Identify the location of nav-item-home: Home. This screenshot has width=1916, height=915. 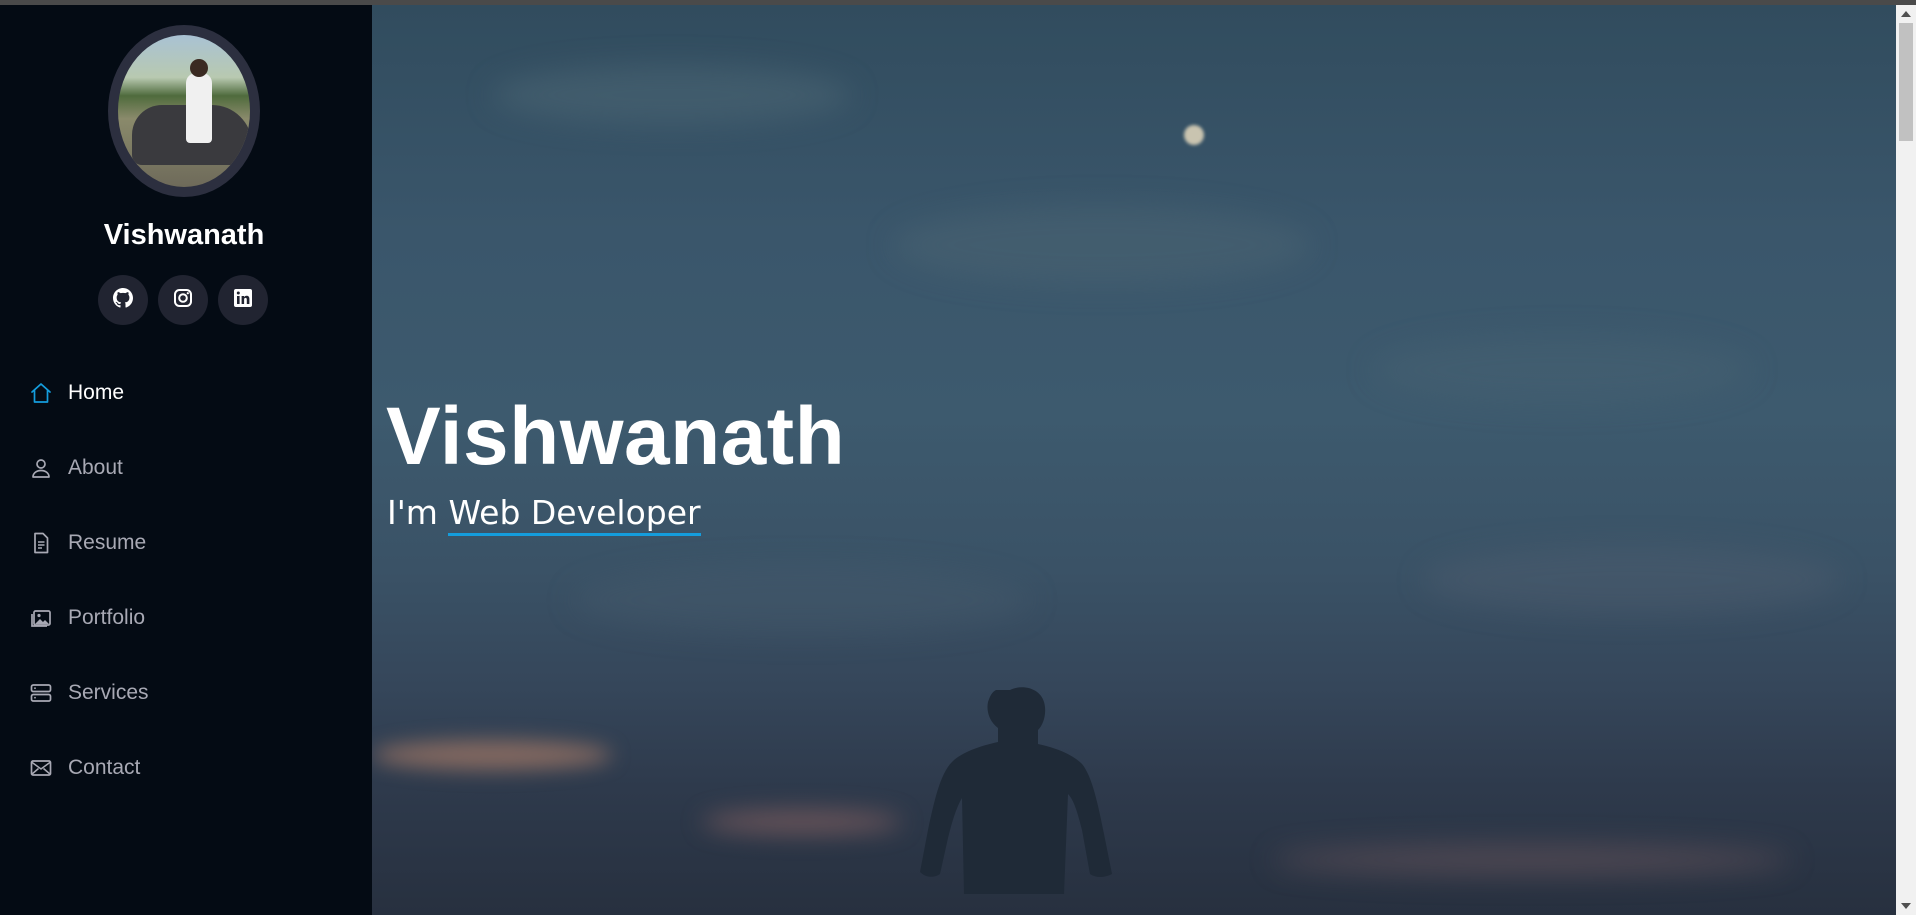
(186, 392).